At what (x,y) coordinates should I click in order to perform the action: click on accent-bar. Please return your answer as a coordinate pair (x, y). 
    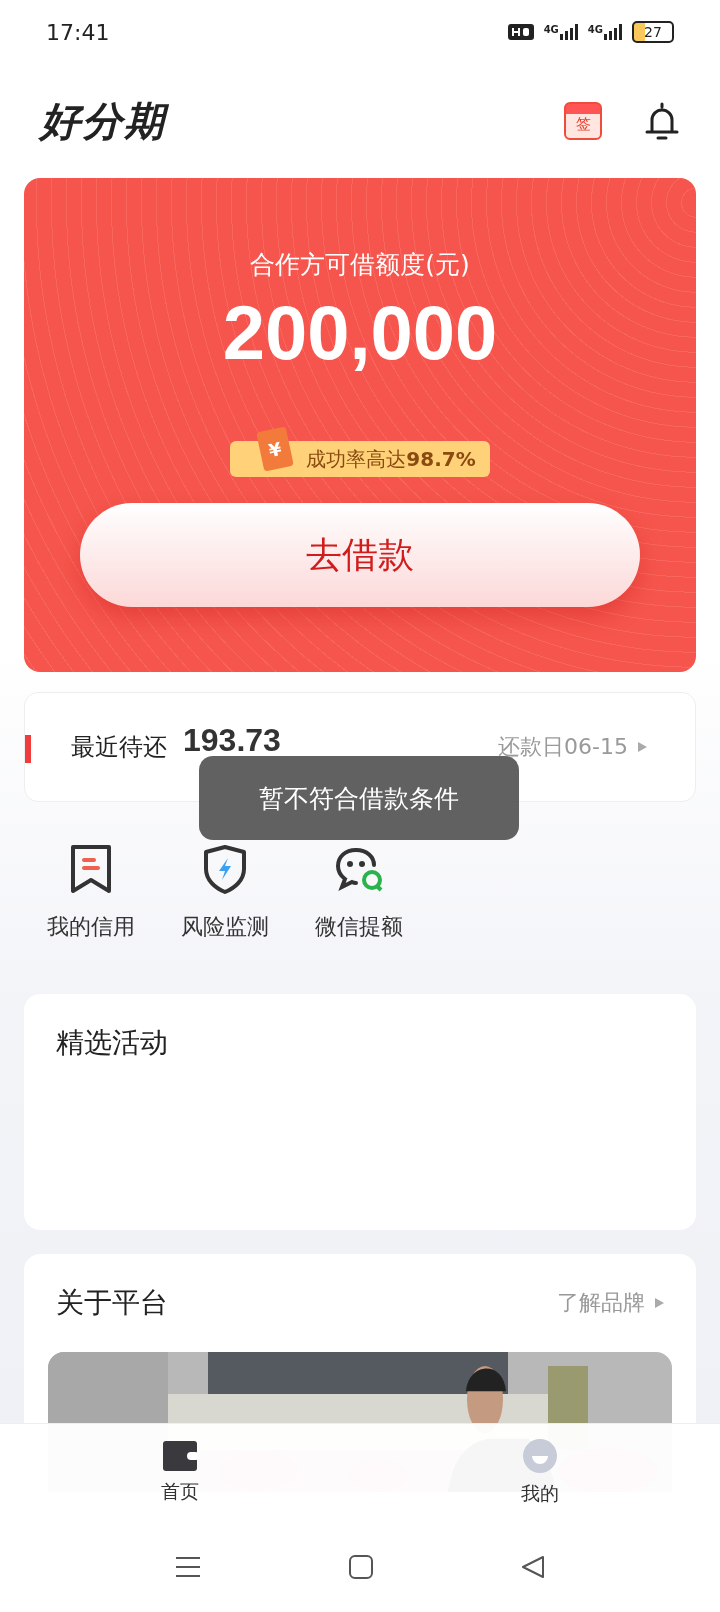
    Looking at the image, I should click on (28, 749).